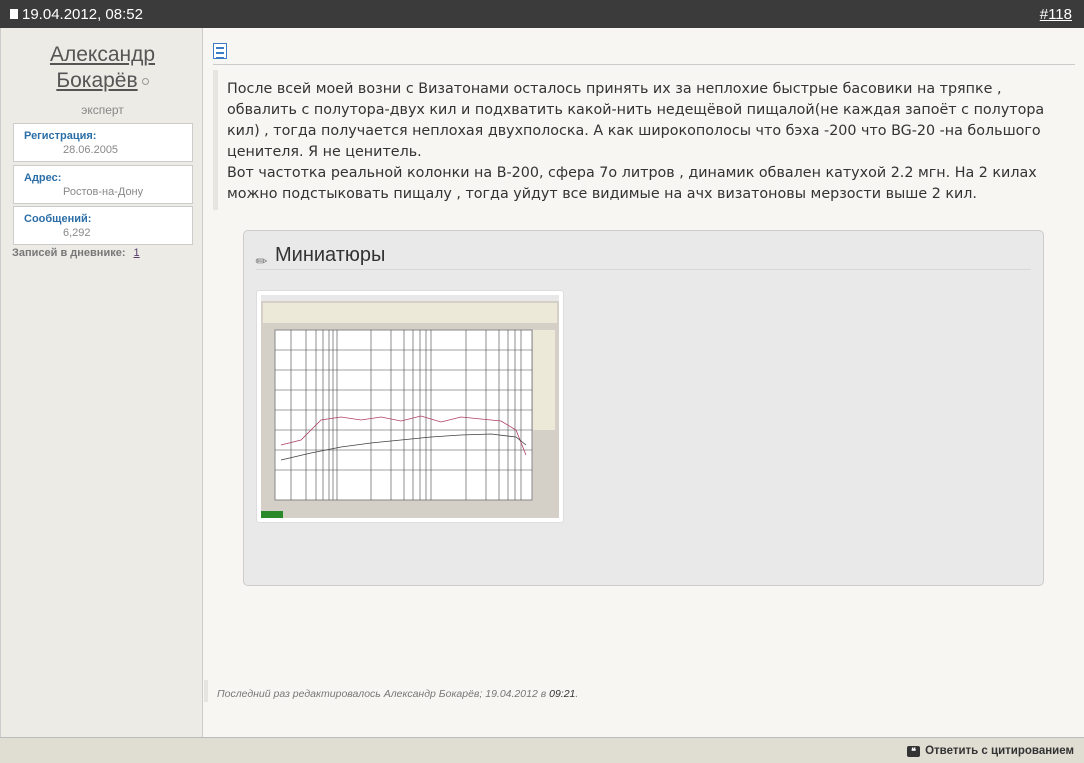 This screenshot has width=1084, height=763. I want to click on field-value: Ростов-на-Дону, so click(103, 192).